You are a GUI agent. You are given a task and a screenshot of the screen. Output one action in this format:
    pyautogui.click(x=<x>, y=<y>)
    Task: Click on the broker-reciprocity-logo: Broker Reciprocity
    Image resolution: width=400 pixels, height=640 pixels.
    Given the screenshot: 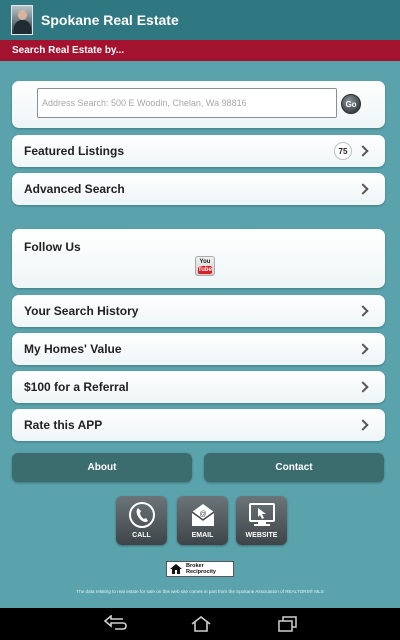 What is the action you would take?
    pyautogui.click(x=200, y=569)
    